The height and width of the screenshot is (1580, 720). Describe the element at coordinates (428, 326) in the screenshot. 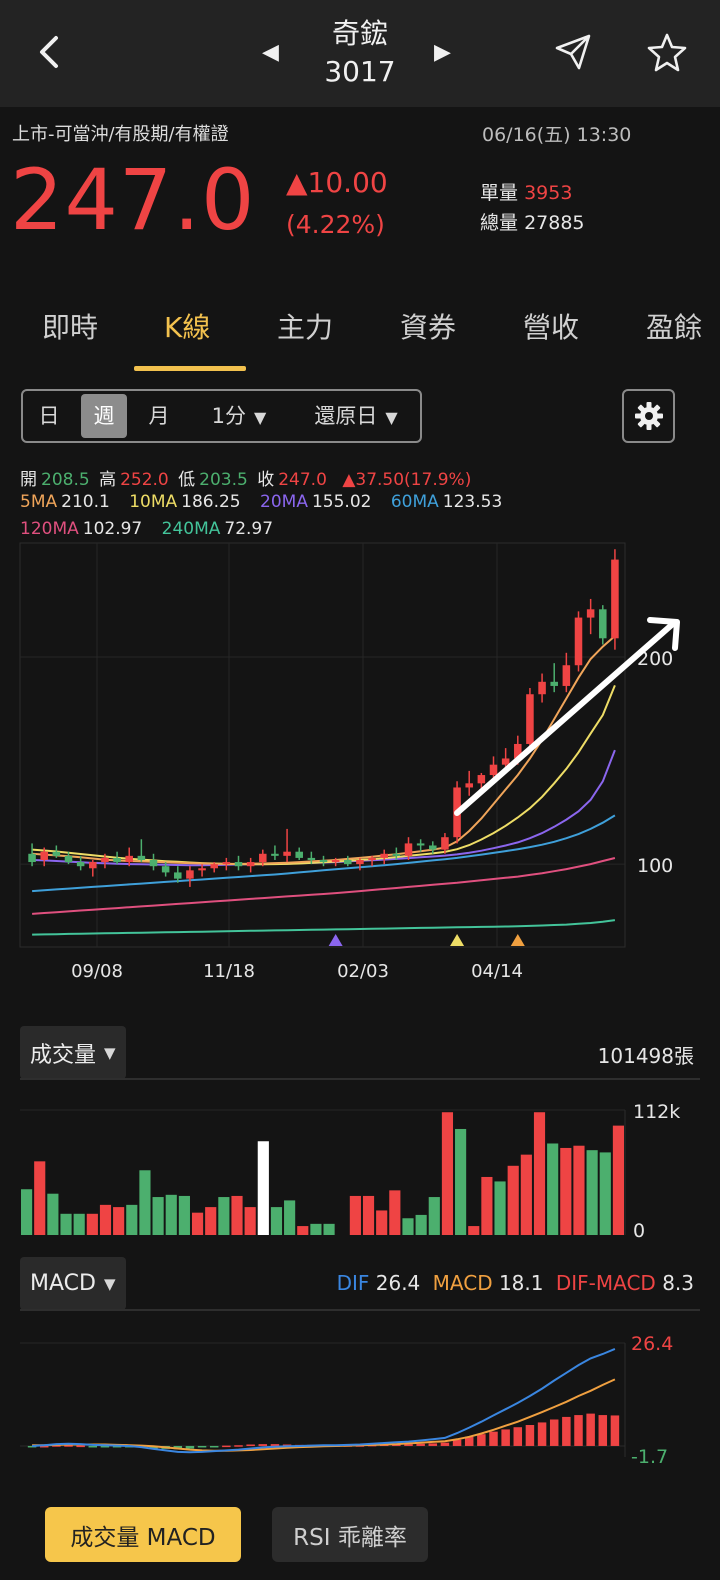

I see `tab-margin: 資券` at that location.